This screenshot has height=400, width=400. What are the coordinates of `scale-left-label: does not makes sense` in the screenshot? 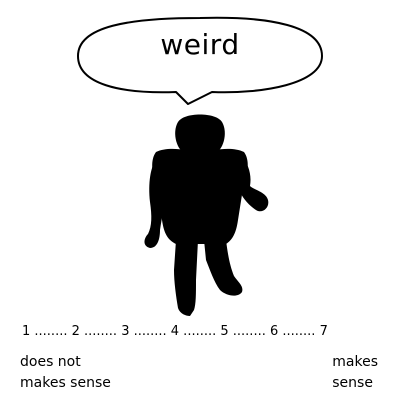 It's located at (65, 373).